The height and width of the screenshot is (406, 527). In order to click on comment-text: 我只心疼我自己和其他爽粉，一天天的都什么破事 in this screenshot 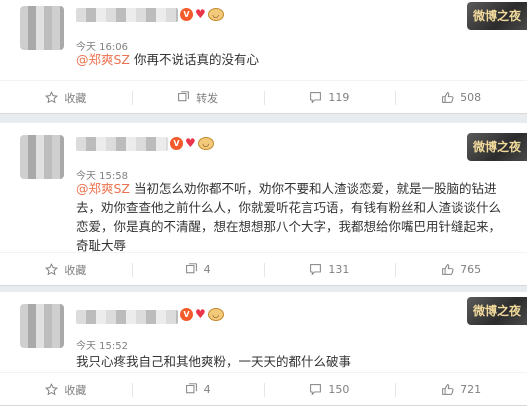, I will do `click(291, 361)`.